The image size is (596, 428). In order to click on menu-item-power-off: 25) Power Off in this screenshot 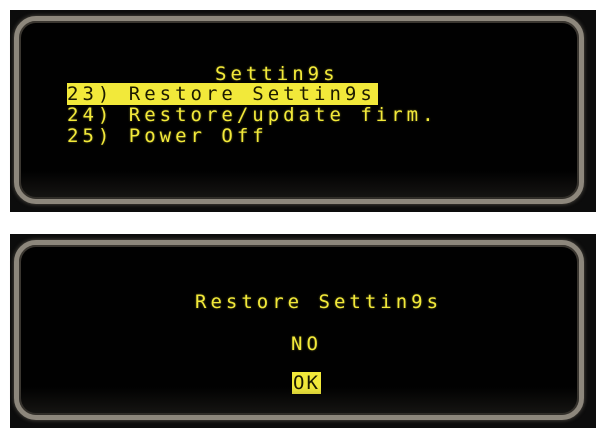, I will do `click(167, 136)`.